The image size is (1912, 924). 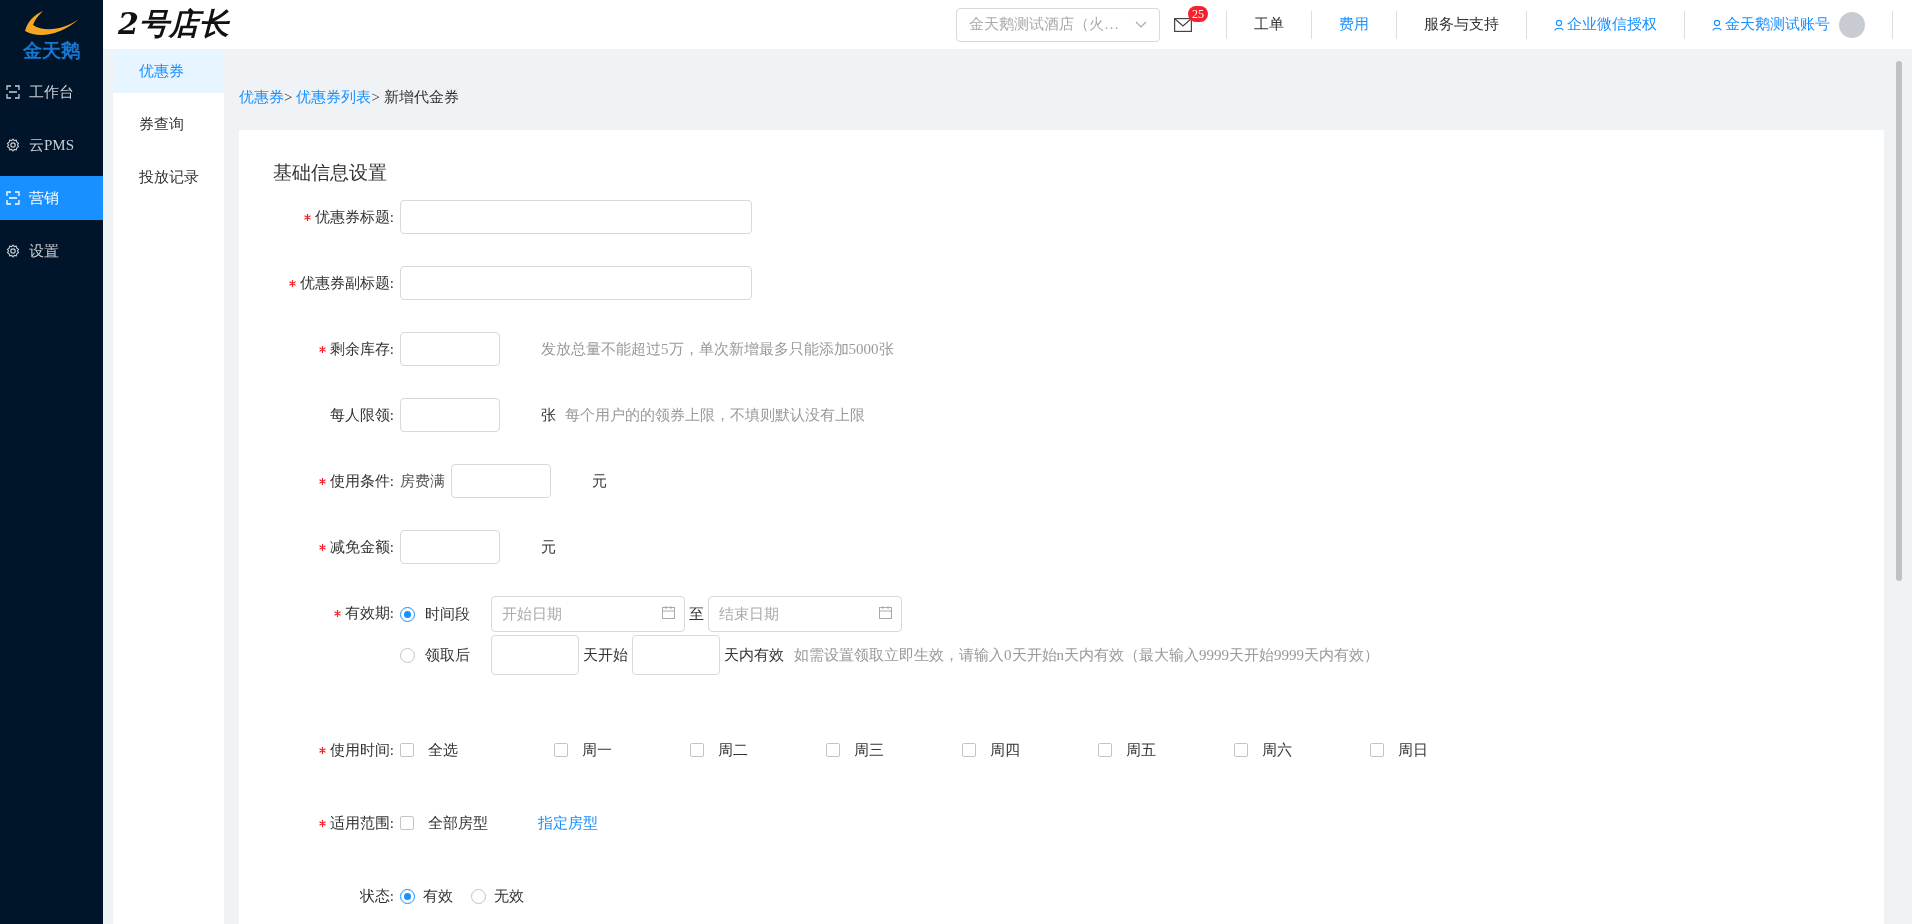 What do you see at coordinates (605, 655) in the screenshot?
I see `unit-text: 天开始` at bounding box center [605, 655].